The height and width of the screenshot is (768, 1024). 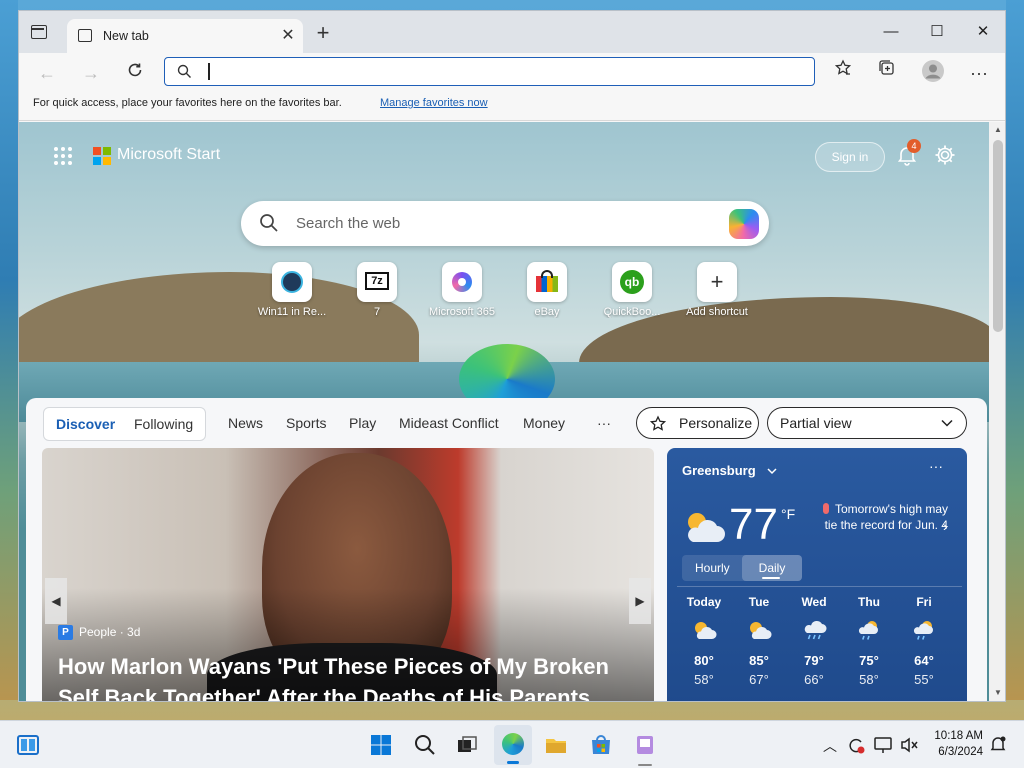 I want to click on start-windows-icon, so click(x=381, y=745).